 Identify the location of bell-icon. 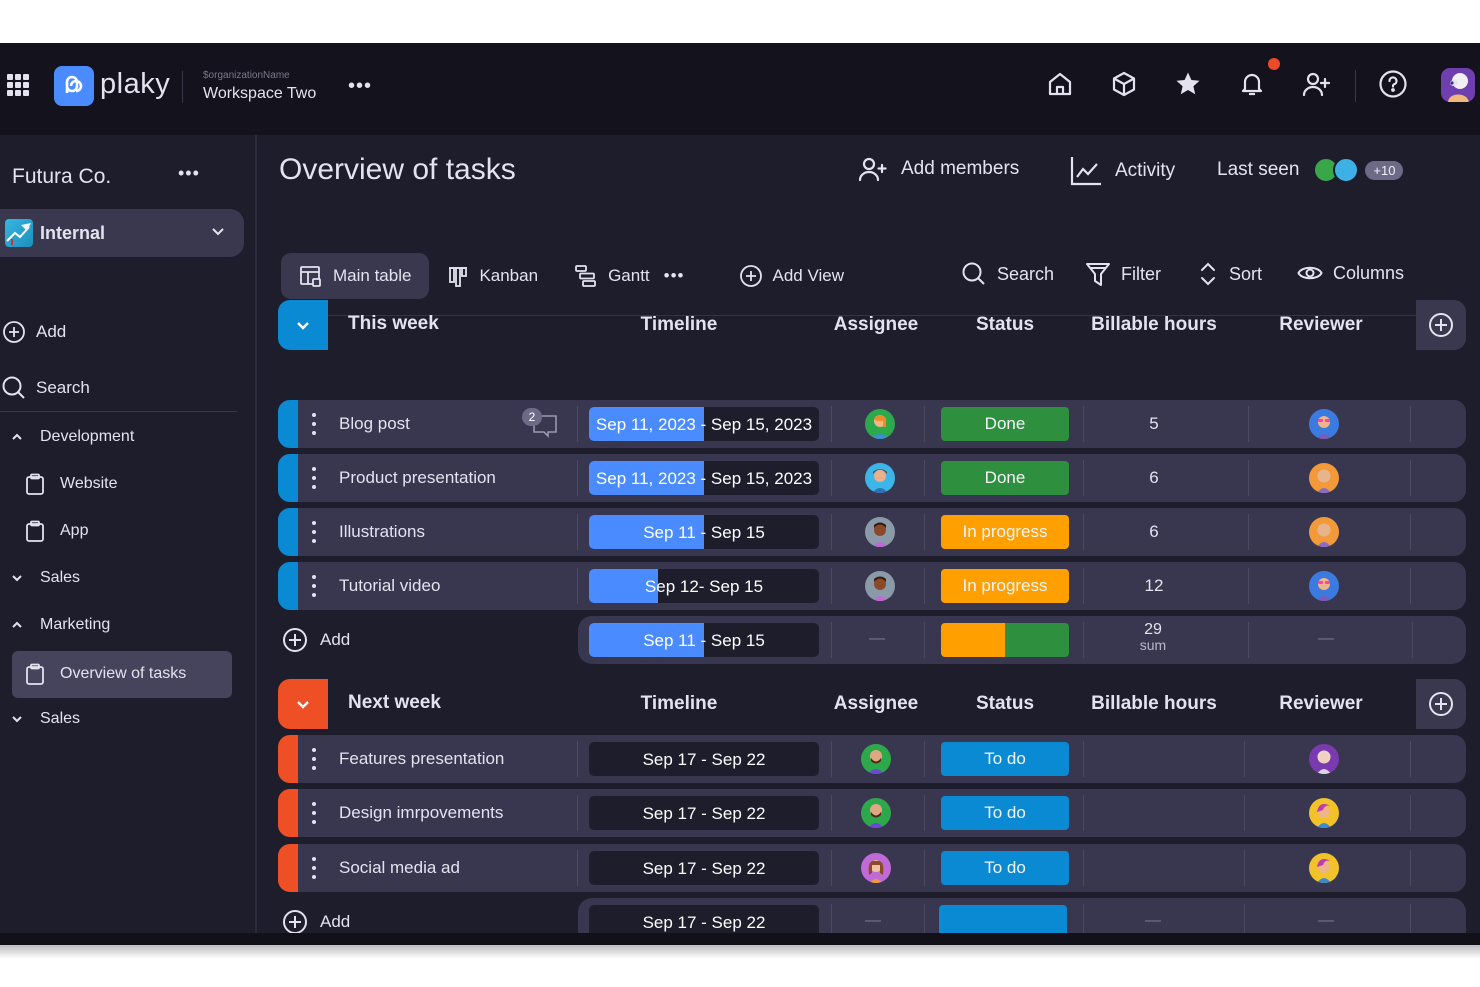
(1252, 84).